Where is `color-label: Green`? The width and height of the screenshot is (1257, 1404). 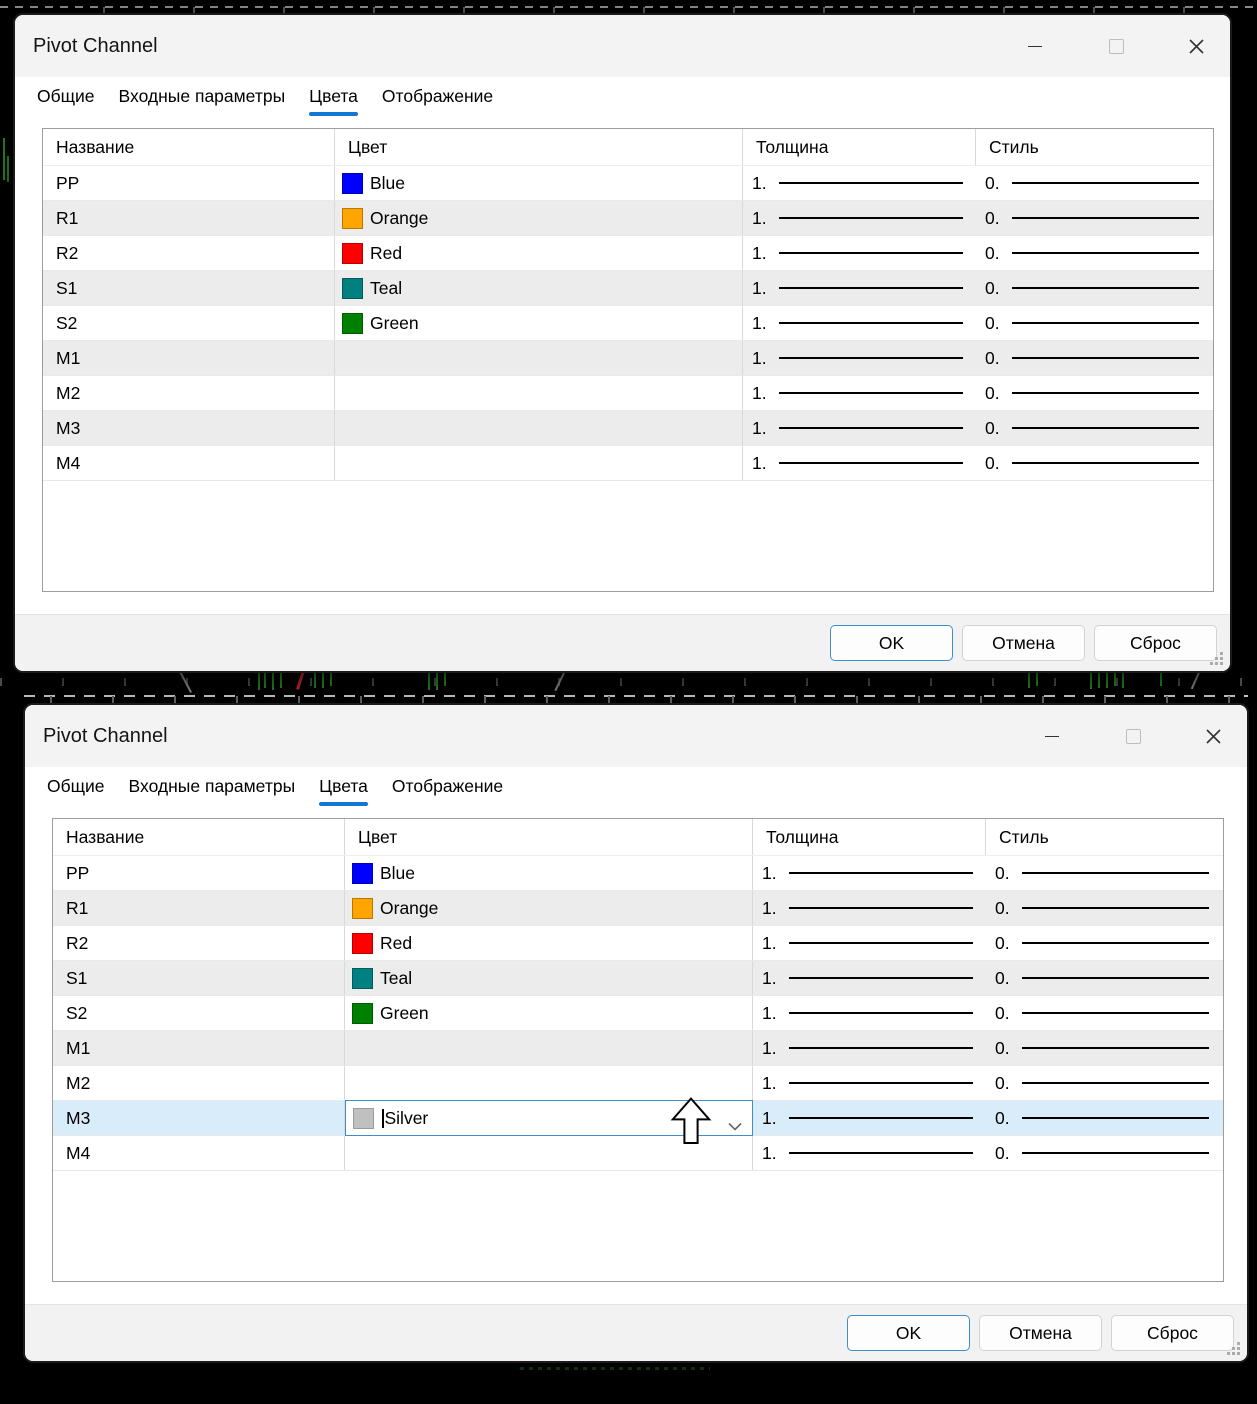
color-label: Green is located at coordinates (404, 1012).